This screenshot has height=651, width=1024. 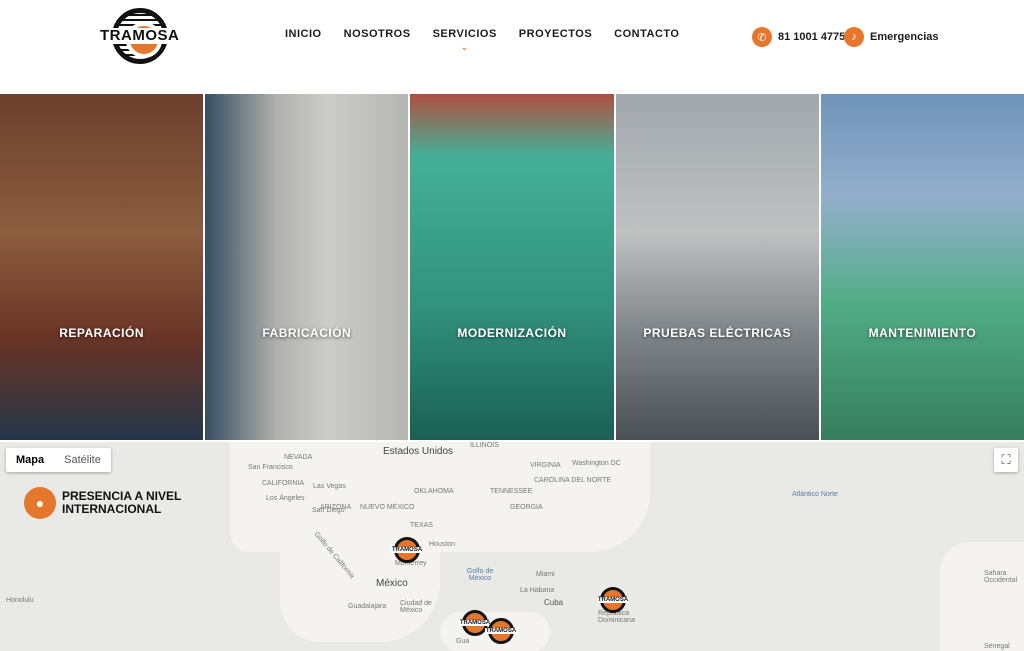 I want to click on phone-icon: ✆, so click(x=762, y=37).